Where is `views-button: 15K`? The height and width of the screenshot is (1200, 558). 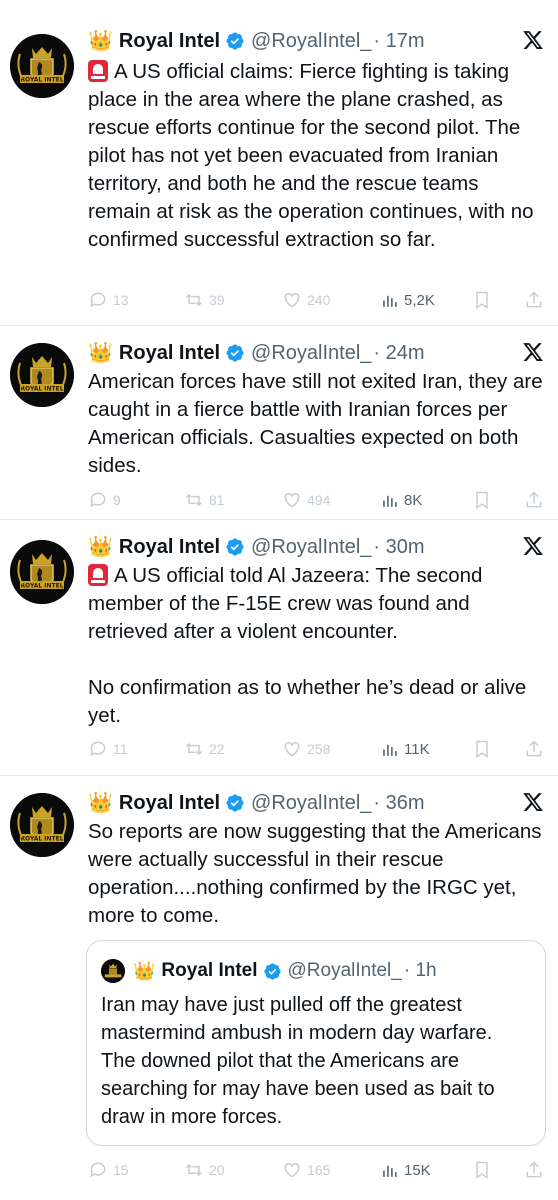 views-button: 15K is located at coordinates (405, 1170).